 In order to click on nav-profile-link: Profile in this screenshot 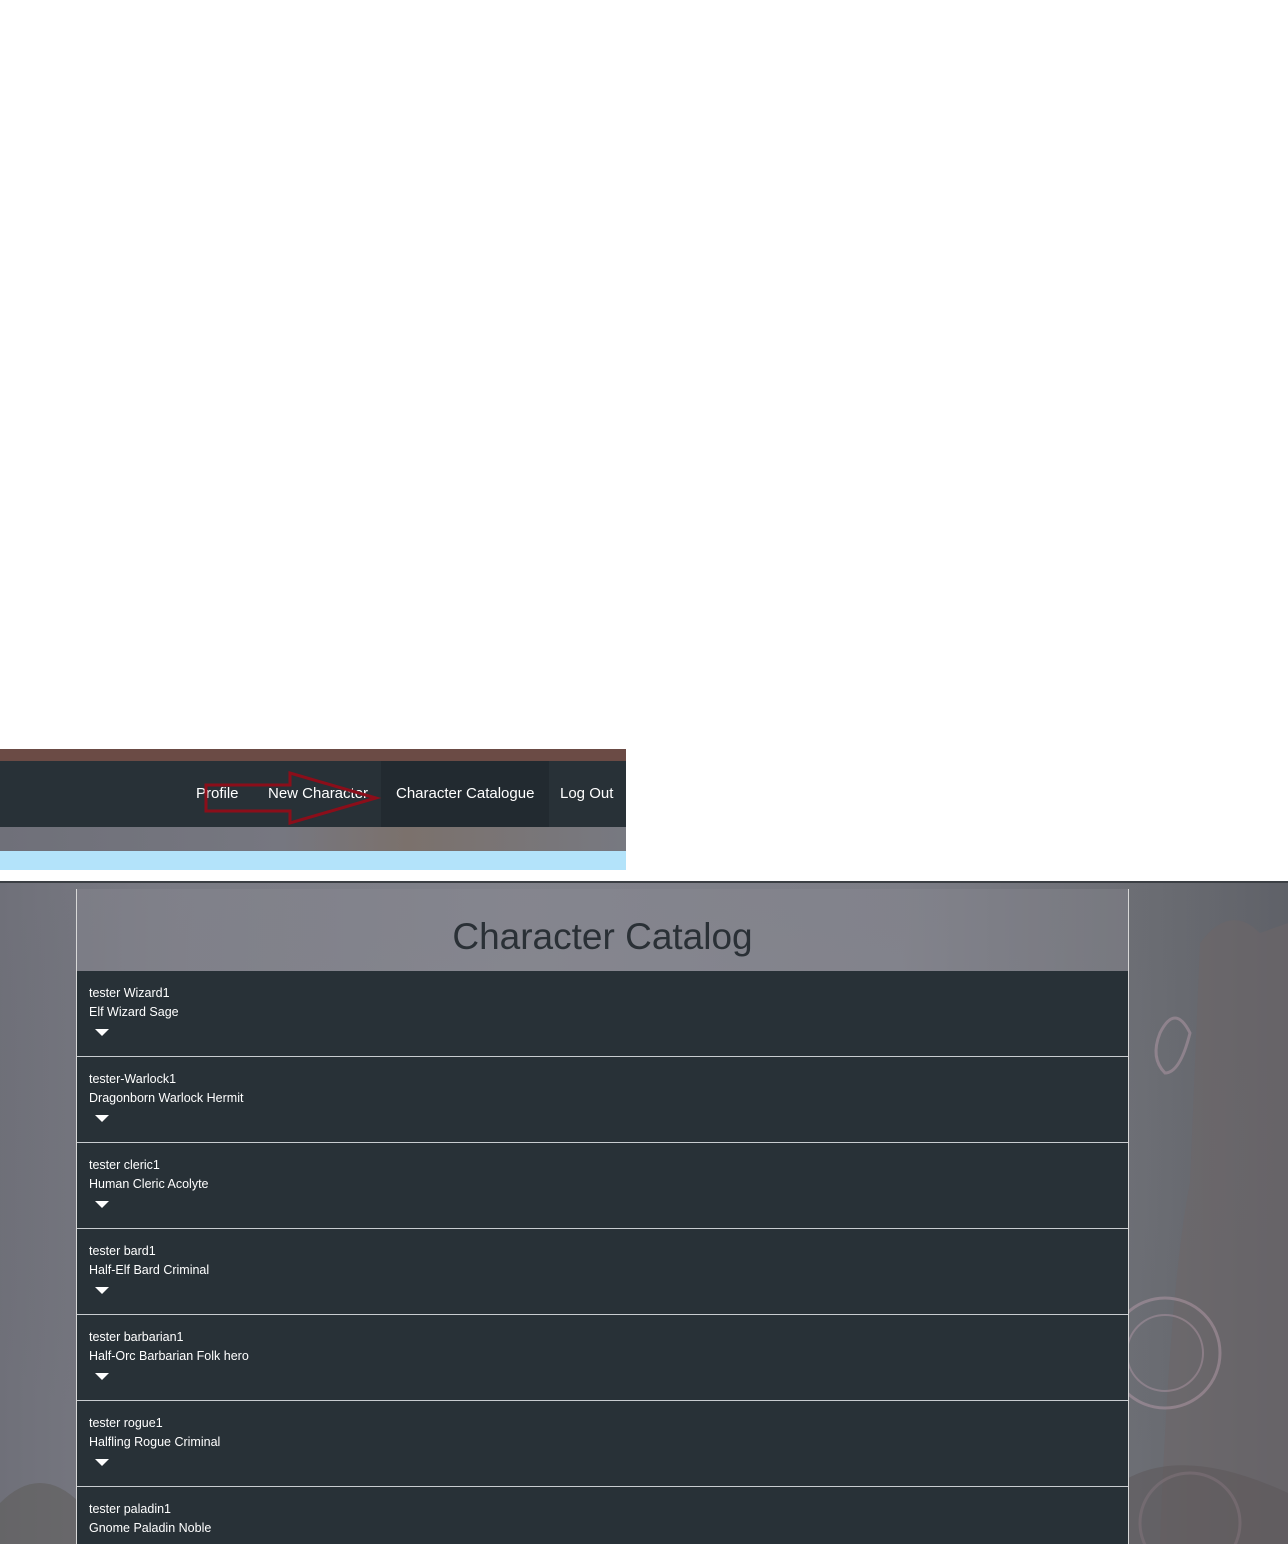, I will do `click(217, 794)`.